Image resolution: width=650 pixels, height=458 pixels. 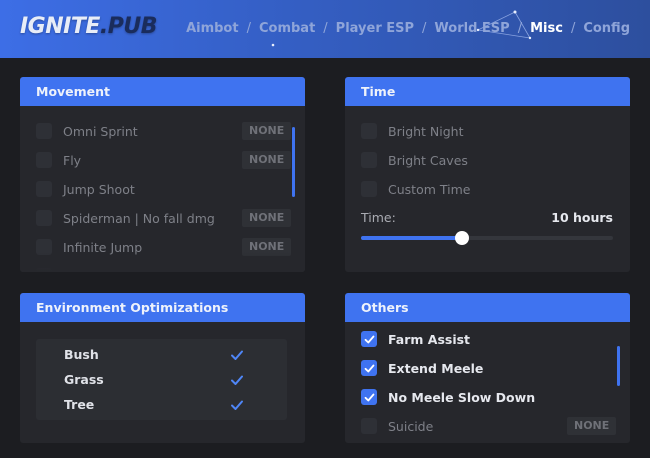 What do you see at coordinates (139, 218) in the screenshot?
I see `option-label: Spiderman | No fall dmg` at bounding box center [139, 218].